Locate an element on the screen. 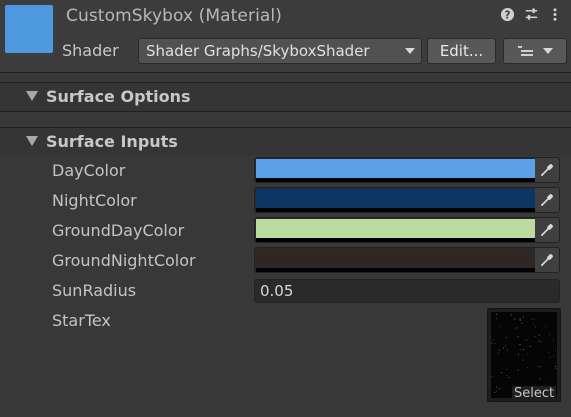 The width and height of the screenshot is (571, 417). day-color-field is located at coordinates (407, 170).